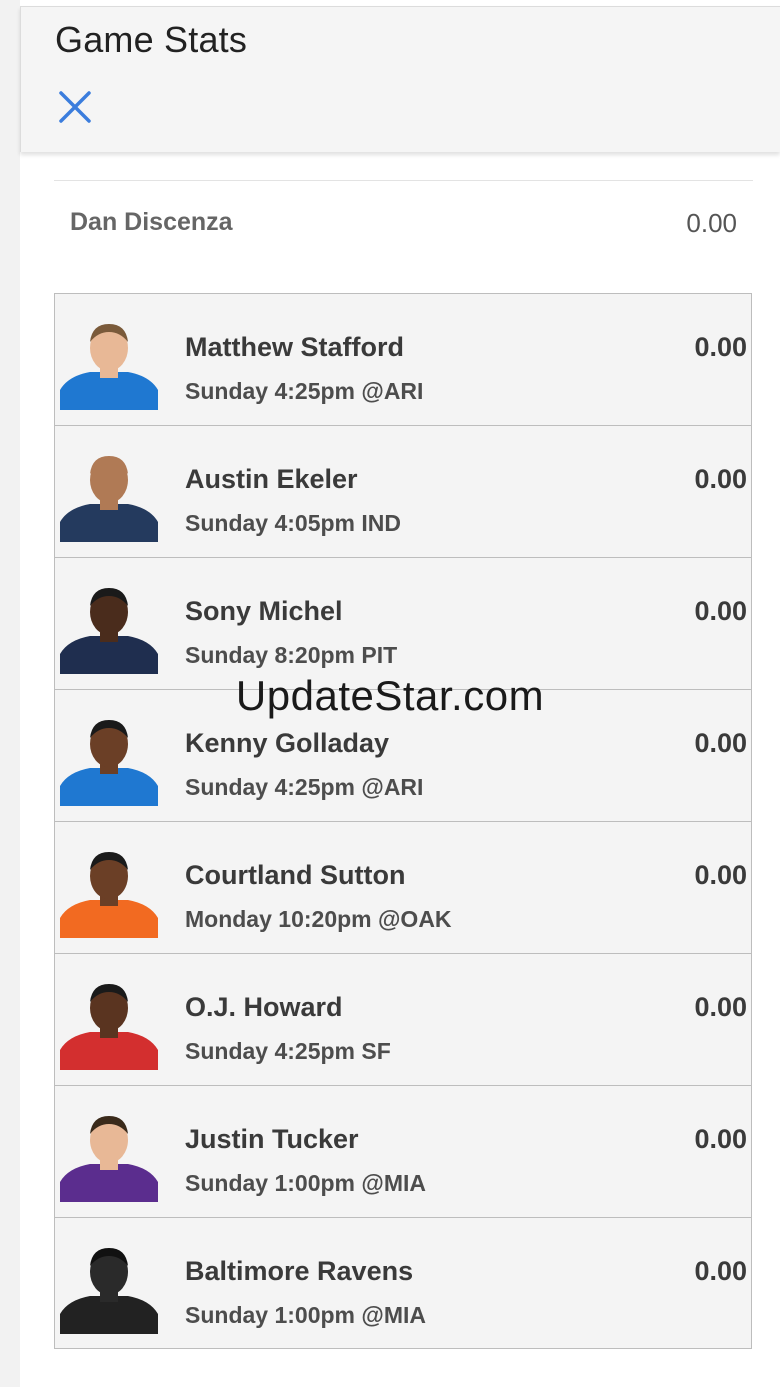 Image resolution: width=780 pixels, height=1387 pixels. I want to click on player-name: Matthew Stafford, so click(294, 347).